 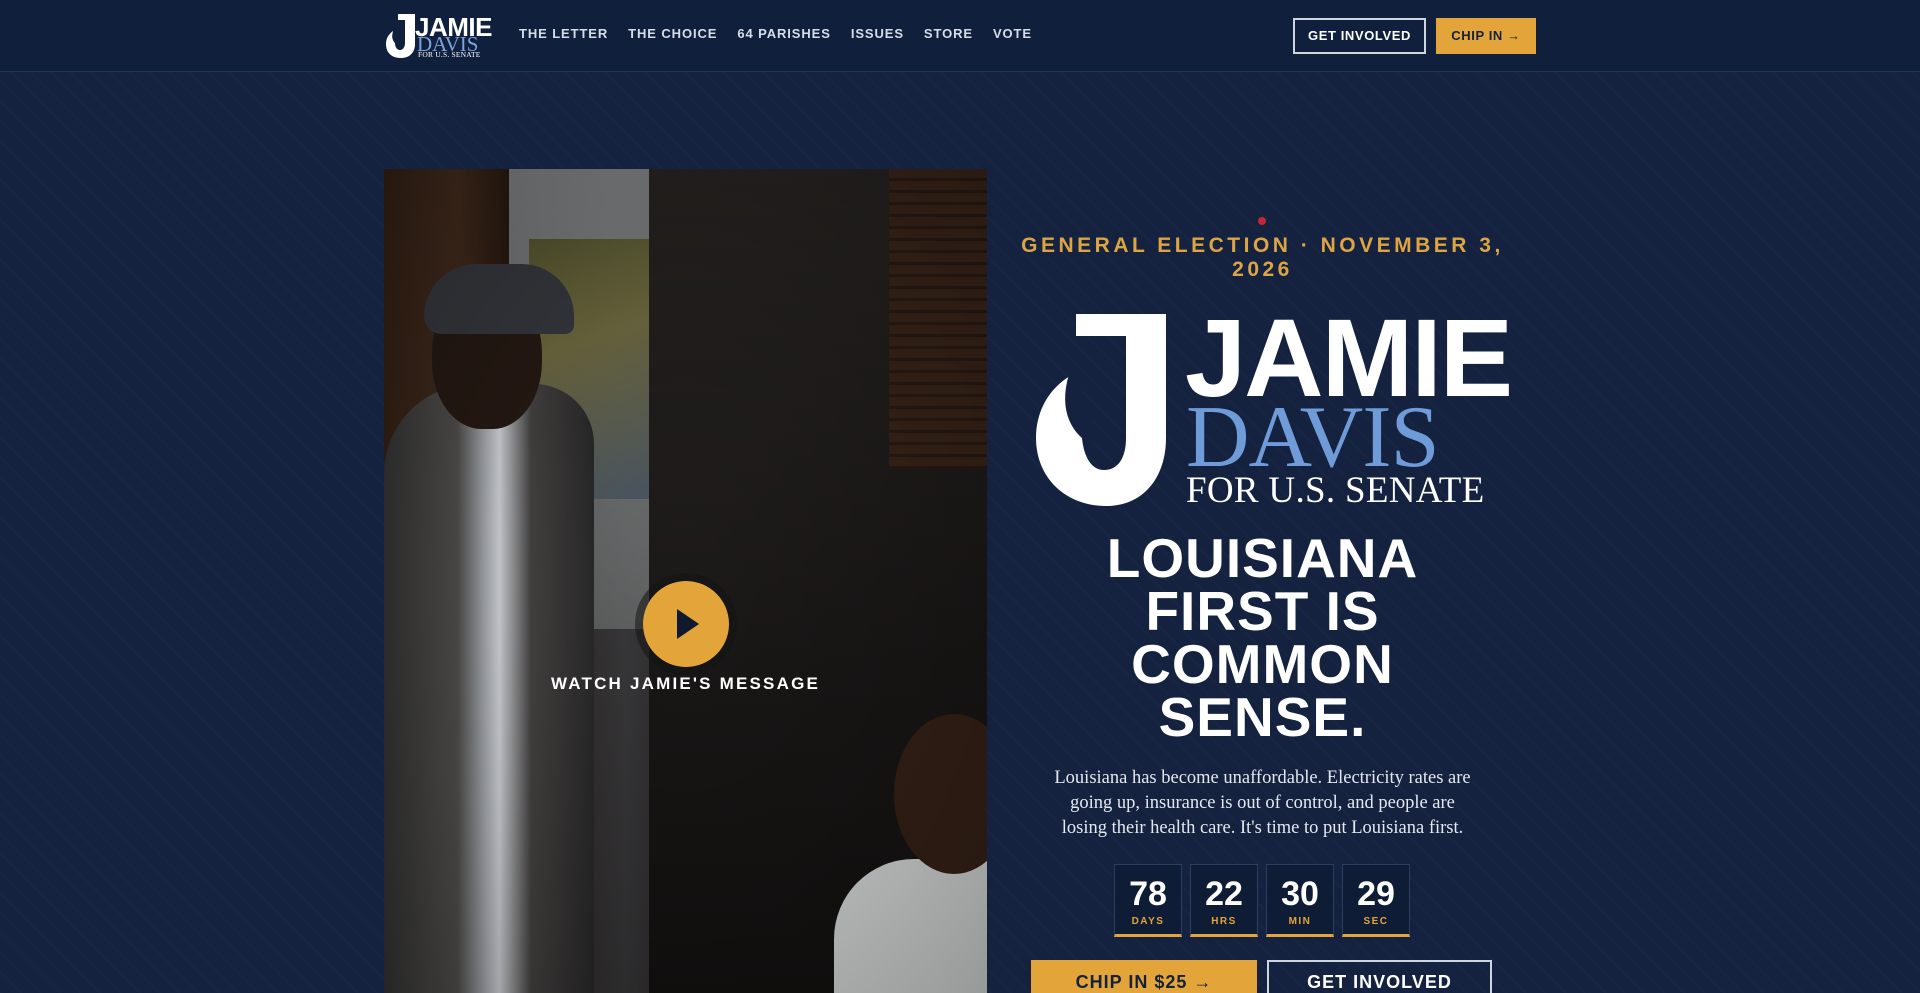 I want to click on menu-item-issues: ISSUES, so click(x=877, y=33).